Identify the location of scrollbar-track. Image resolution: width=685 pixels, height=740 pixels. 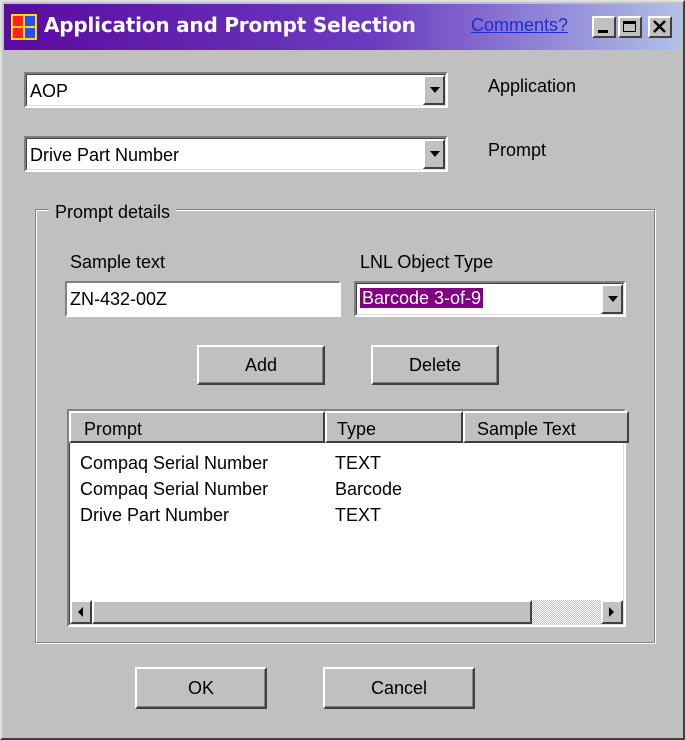
(566, 612).